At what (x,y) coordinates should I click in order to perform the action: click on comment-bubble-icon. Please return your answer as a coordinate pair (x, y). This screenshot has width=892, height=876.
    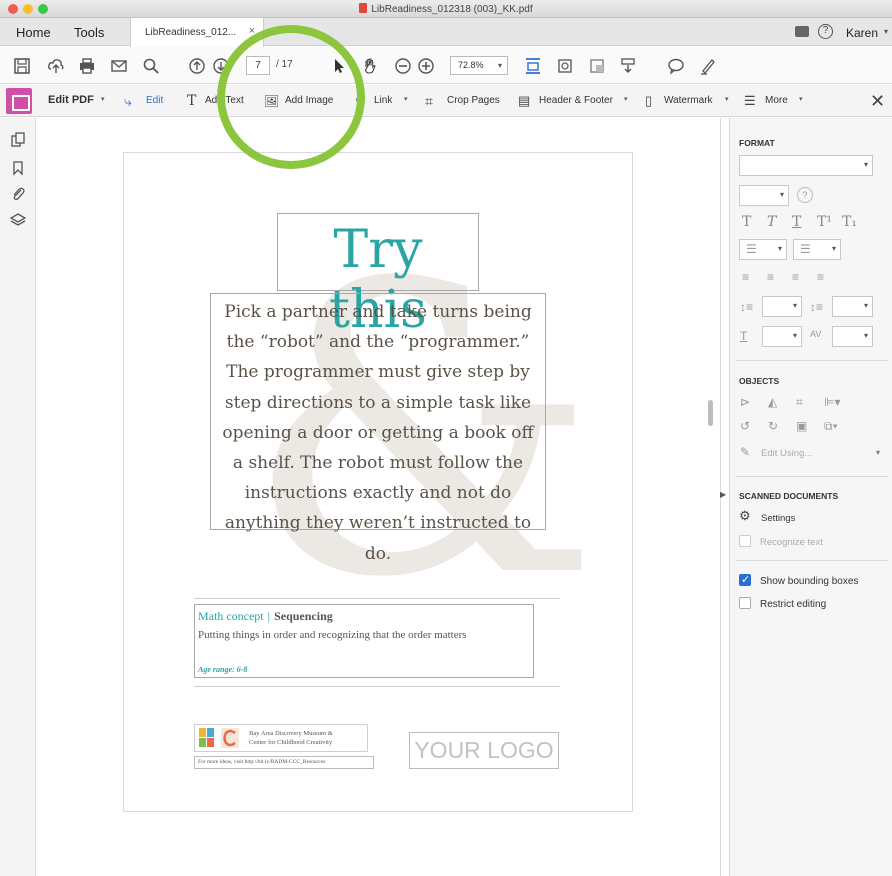
    Looking at the image, I should click on (802, 31).